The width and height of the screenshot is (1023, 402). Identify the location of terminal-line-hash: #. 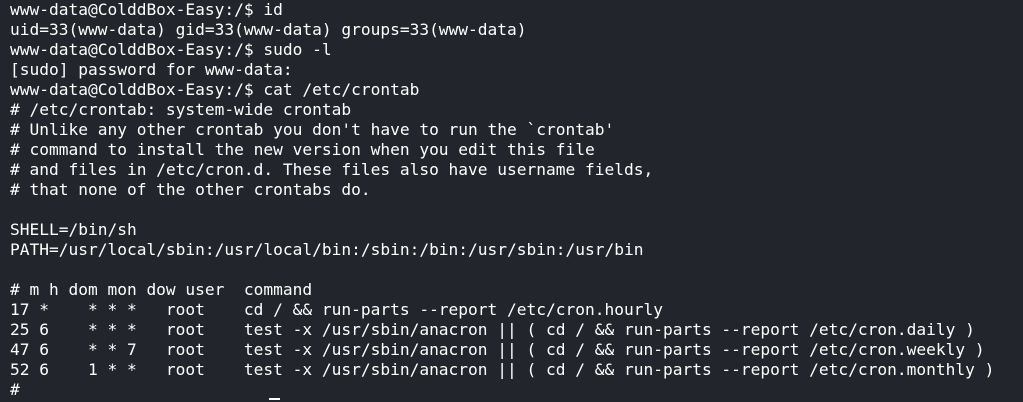
(15, 389).